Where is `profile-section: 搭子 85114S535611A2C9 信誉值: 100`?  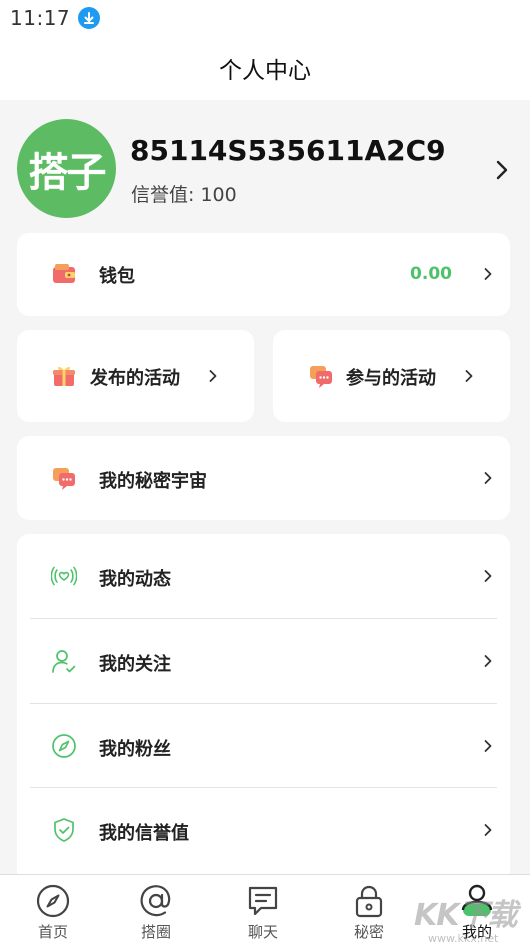
profile-section: 搭子 85114S535611A2C9 信誉值: 100 is located at coordinates (265, 165).